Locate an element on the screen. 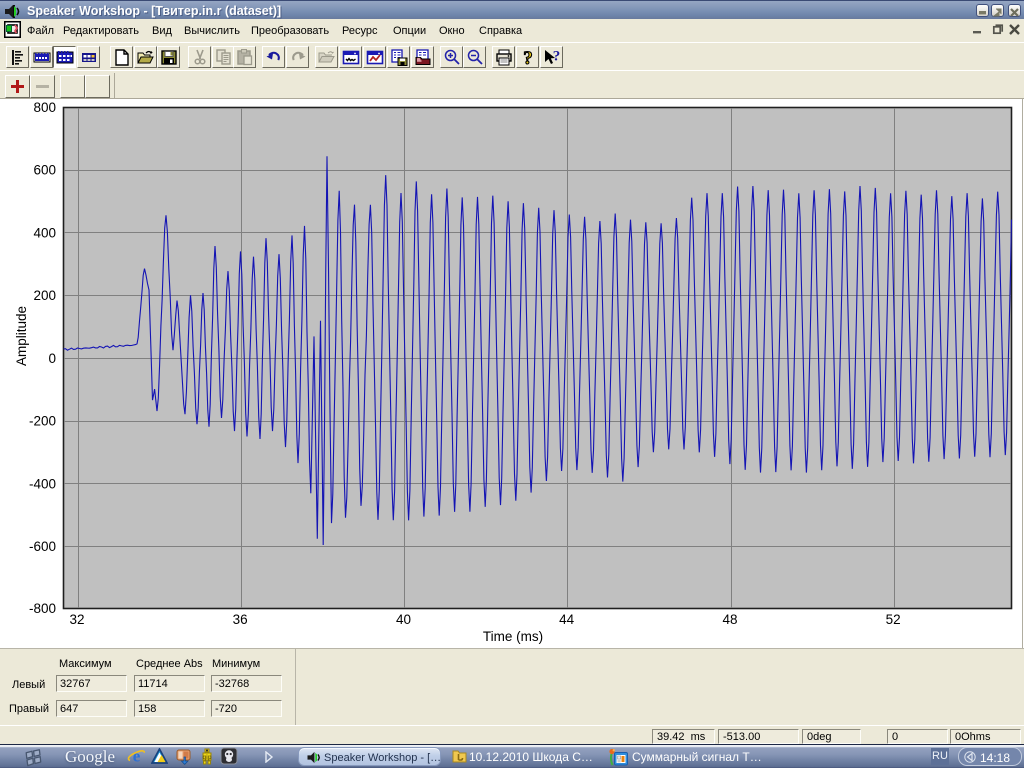  svg-text: 48 is located at coordinates (729, 619).